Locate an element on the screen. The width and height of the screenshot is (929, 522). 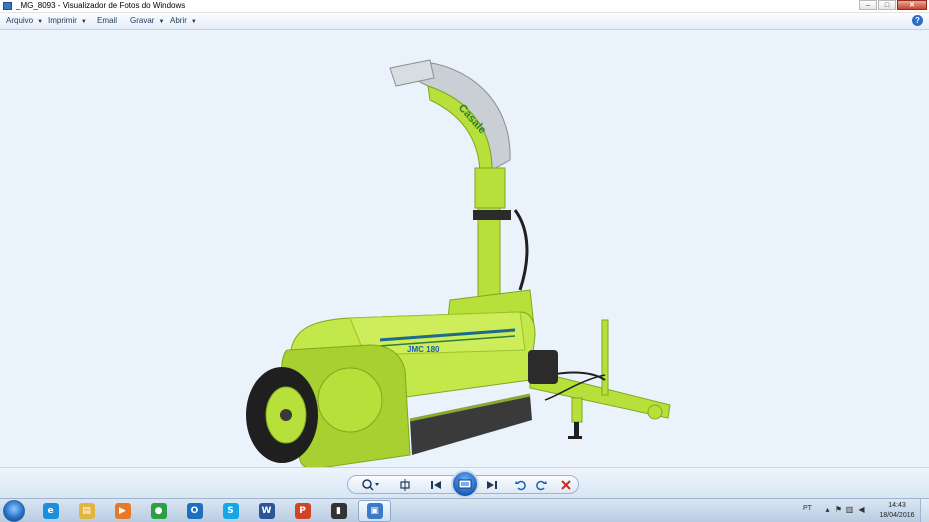
menu-arquivo: Arquivo ▼ is located at coordinates (24, 20).